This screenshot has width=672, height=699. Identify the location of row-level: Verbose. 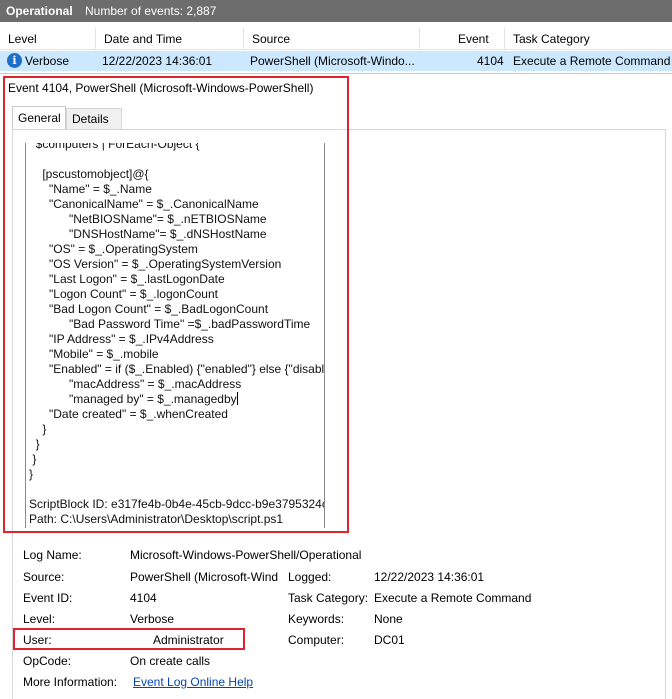
(47, 61).